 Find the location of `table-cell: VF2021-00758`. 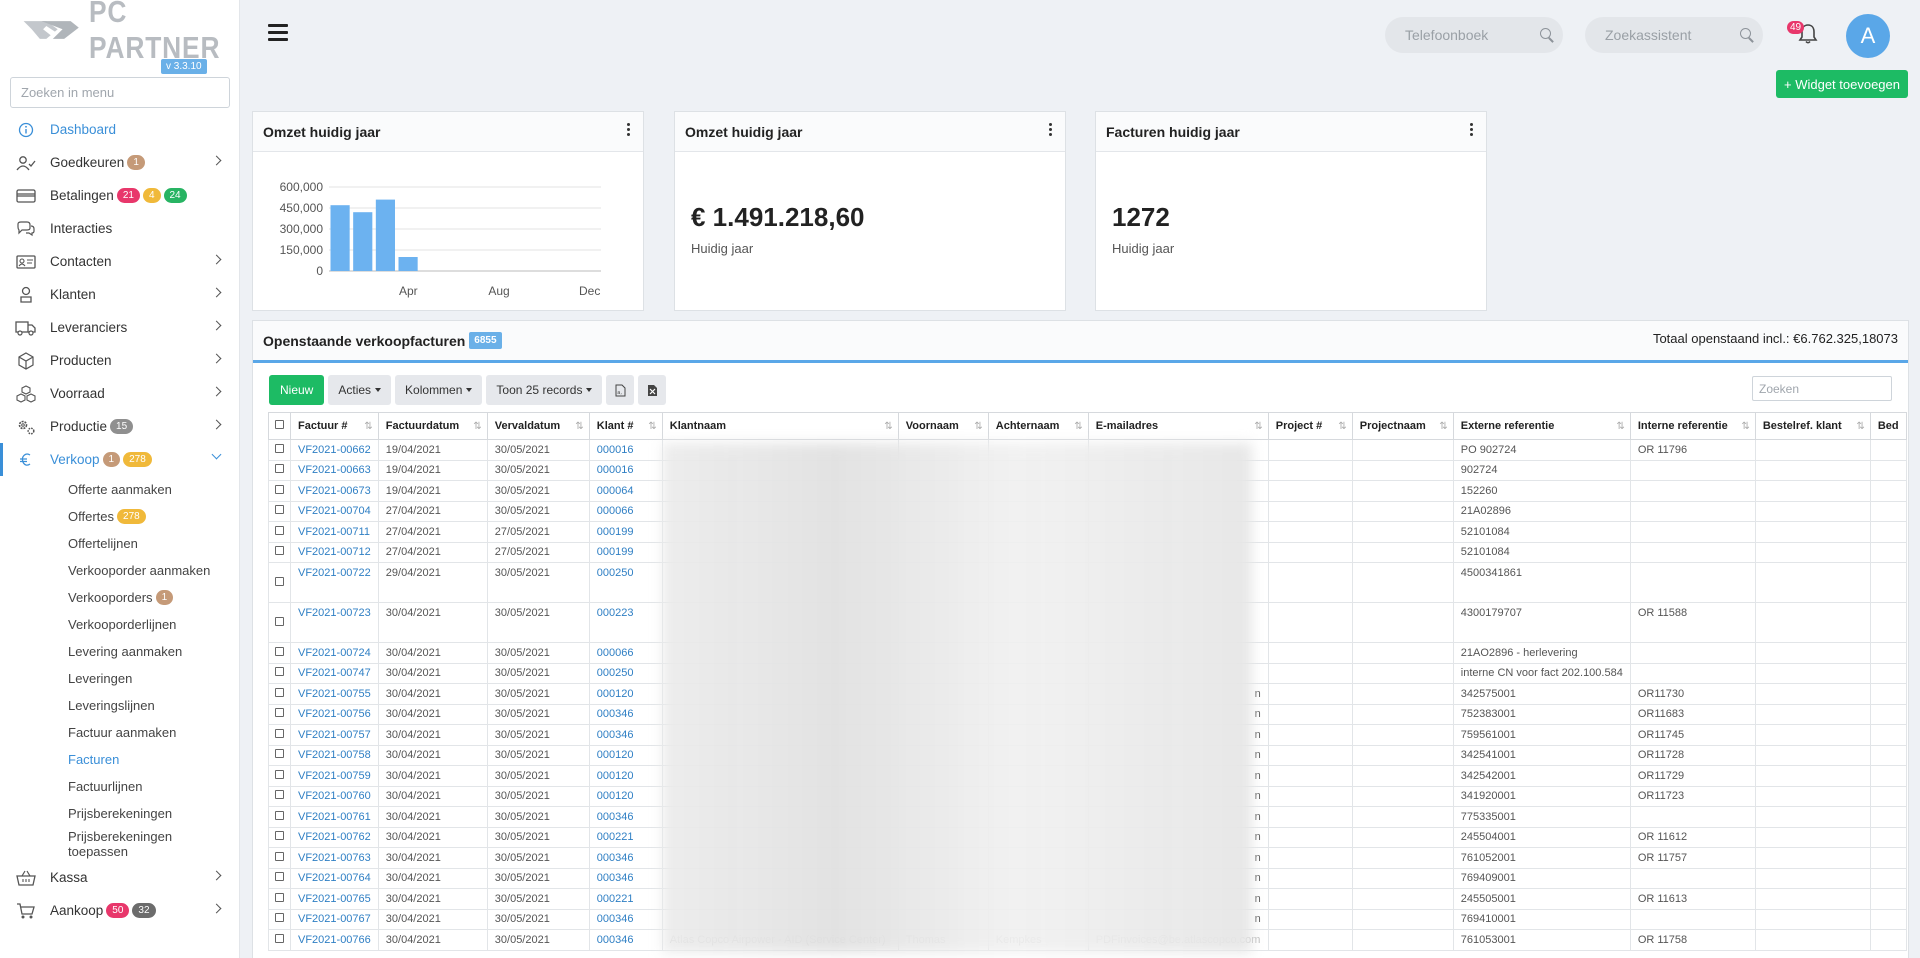

table-cell: VF2021-00758 is located at coordinates (334, 755).